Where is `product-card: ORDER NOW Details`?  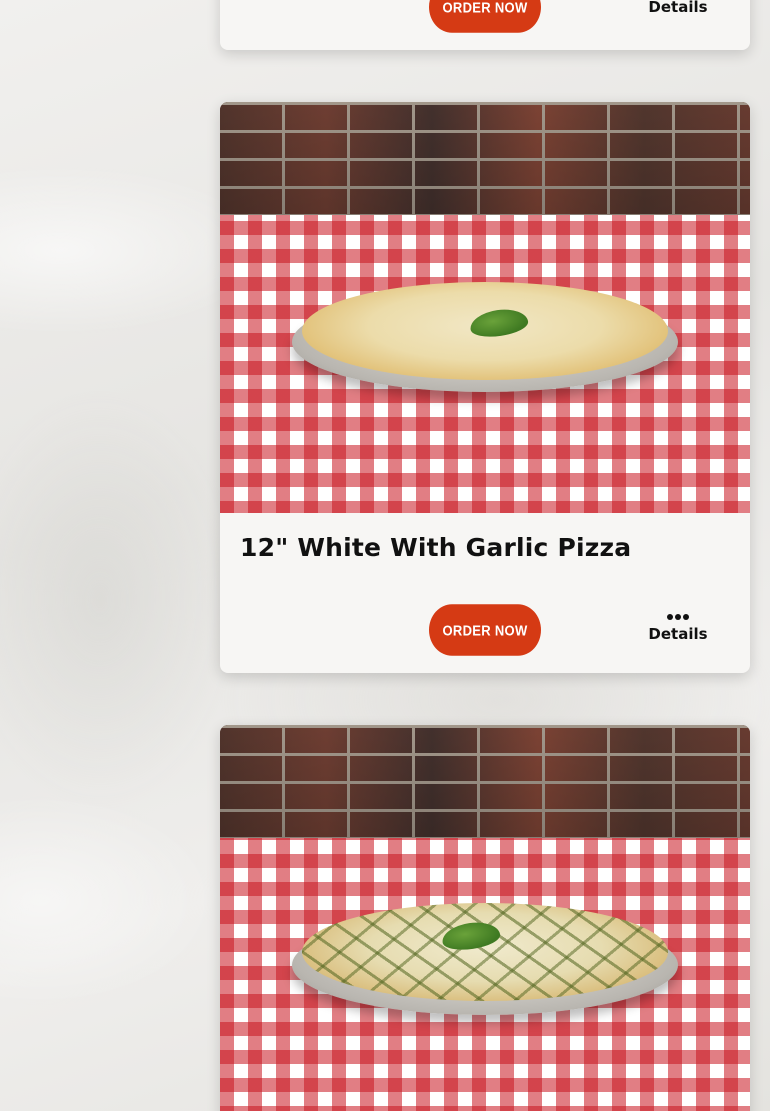 product-card: ORDER NOW Details is located at coordinates (485, 25).